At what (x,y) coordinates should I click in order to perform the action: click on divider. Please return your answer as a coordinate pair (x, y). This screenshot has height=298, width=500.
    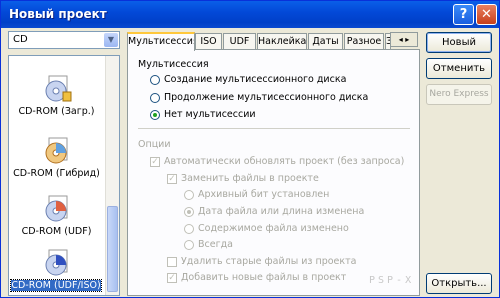
    Looking at the image, I should click on (274, 128).